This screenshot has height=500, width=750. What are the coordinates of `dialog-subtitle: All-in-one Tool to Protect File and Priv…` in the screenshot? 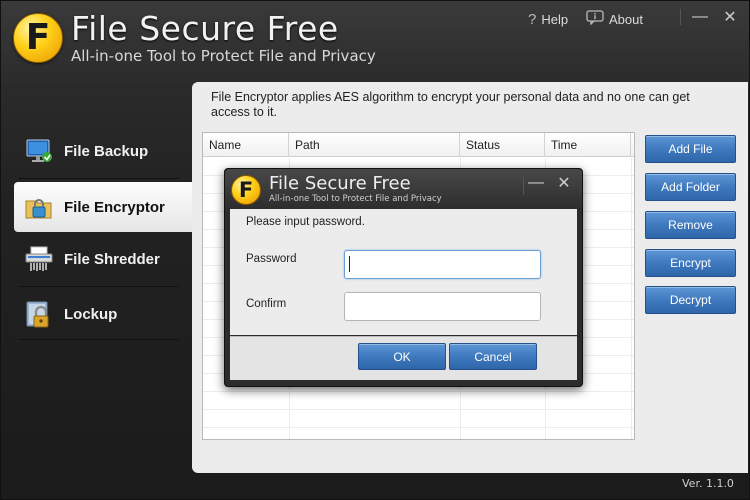 It's located at (355, 199).